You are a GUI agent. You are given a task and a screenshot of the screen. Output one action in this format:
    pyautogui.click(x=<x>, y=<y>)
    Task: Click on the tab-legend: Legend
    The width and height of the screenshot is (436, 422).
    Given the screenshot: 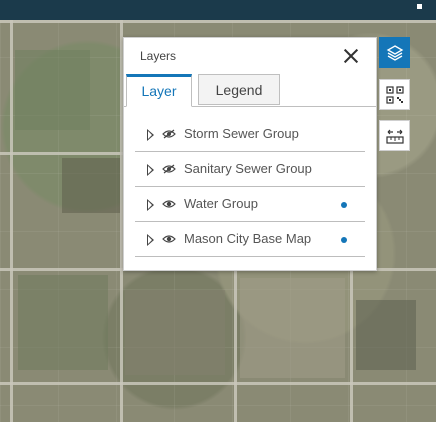 What is the action you would take?
    pyautogui.click(x=239, y=89)
    